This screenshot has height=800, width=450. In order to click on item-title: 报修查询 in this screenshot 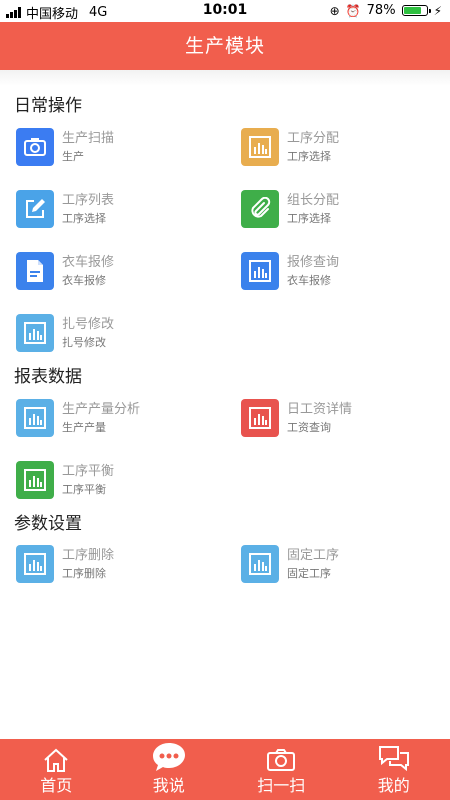, I will do `click(313, 262)`.